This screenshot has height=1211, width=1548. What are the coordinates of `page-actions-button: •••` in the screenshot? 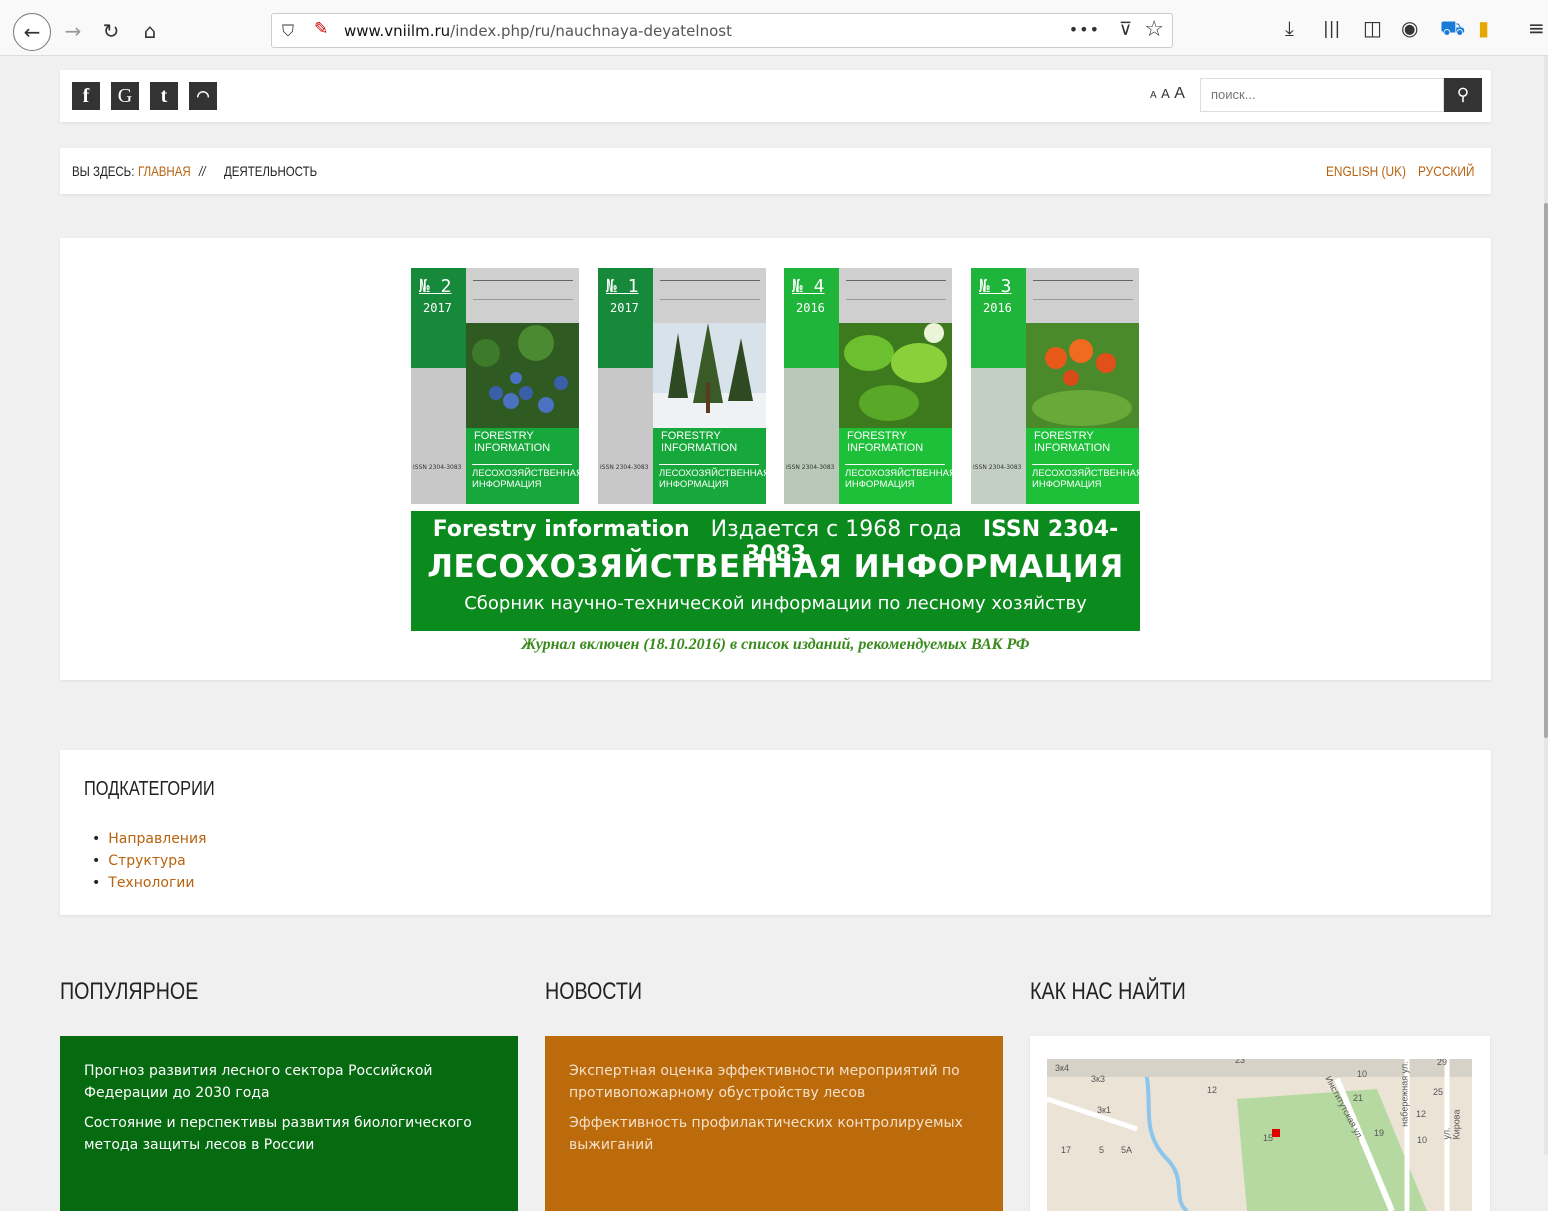 It's located at (1084, 29).